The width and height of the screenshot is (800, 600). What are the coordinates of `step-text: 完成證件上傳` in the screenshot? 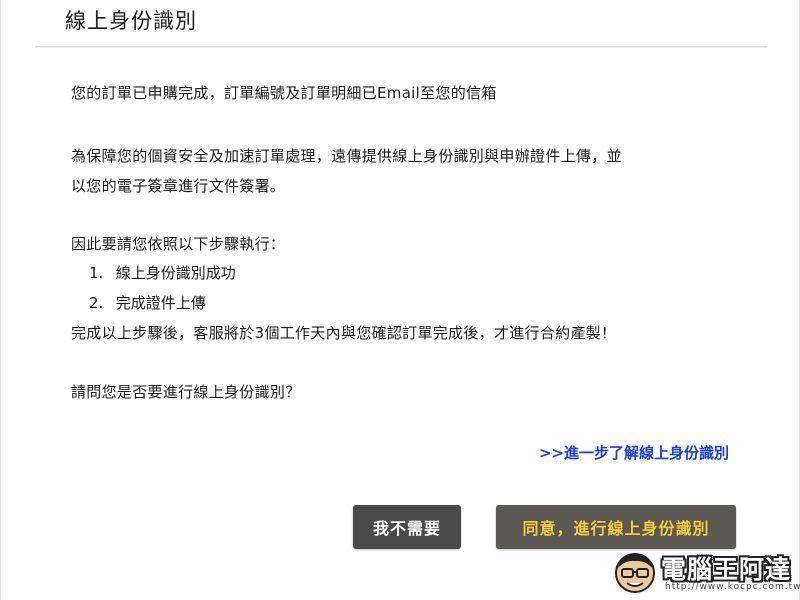 It's located at (160, 303).